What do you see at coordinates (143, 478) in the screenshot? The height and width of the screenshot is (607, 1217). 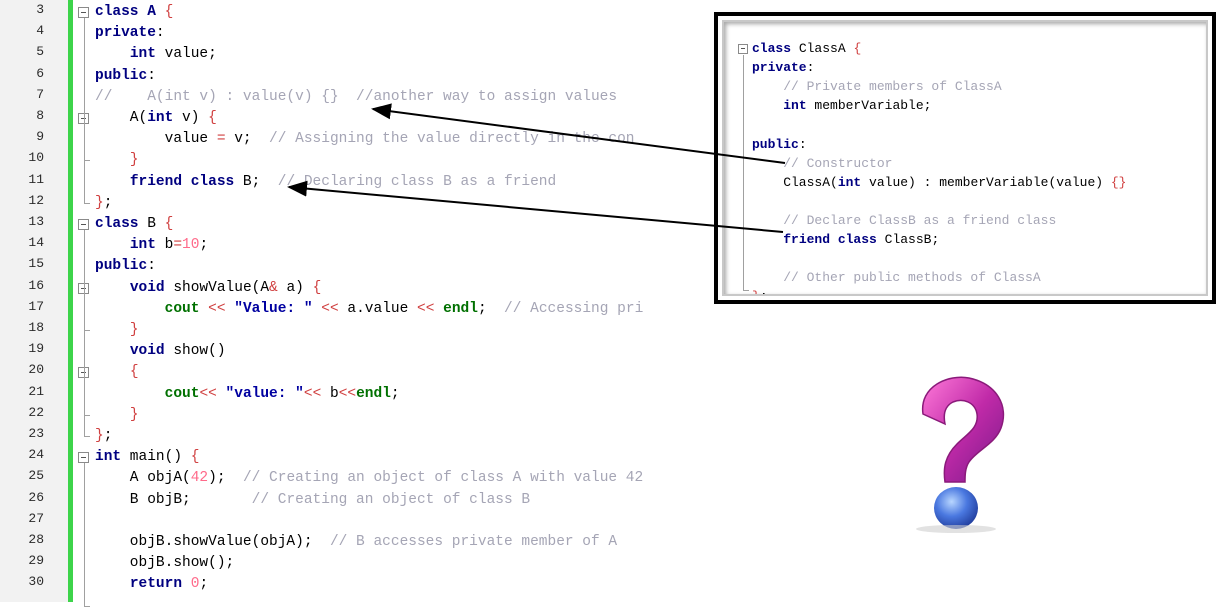 I see `code-token: A objA(` at bounding box center [143, 478].